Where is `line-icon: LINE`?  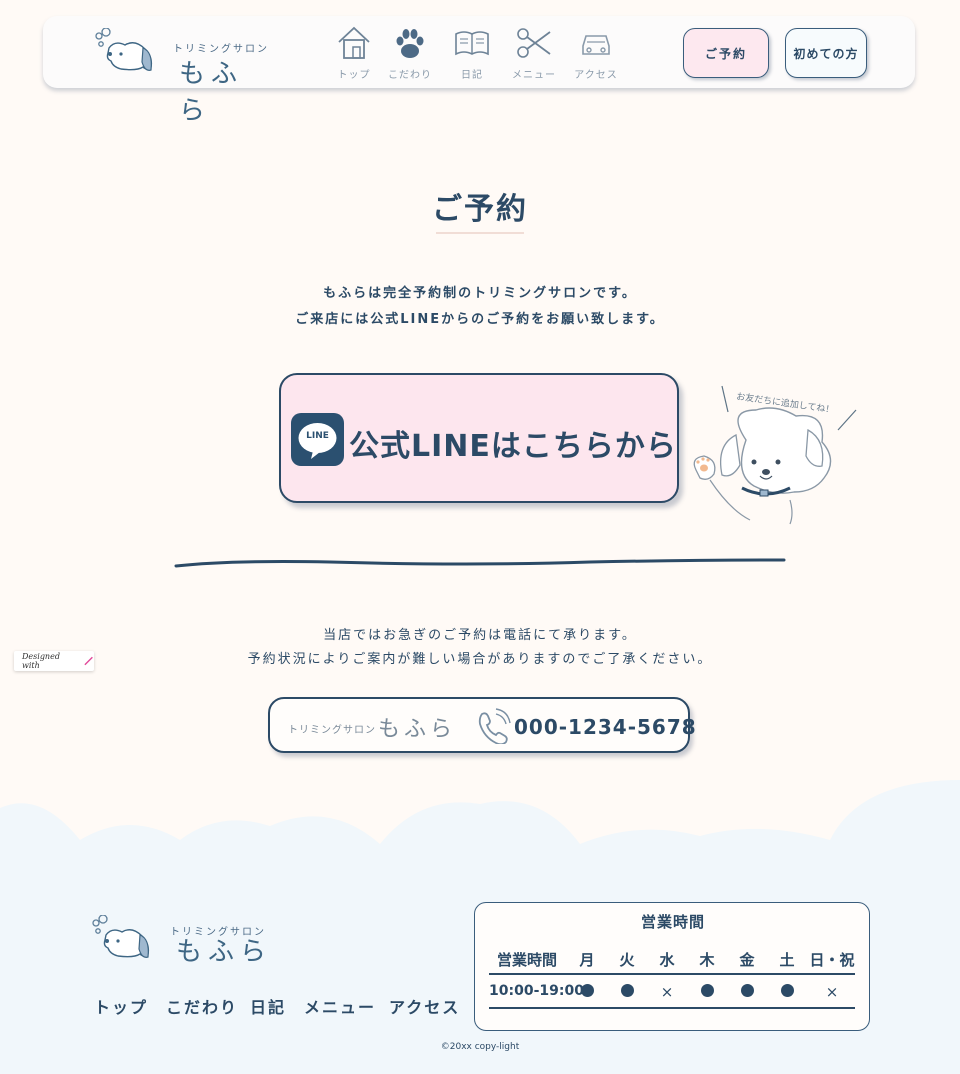
line-icon: LINE is located at coordinates (317, 439).